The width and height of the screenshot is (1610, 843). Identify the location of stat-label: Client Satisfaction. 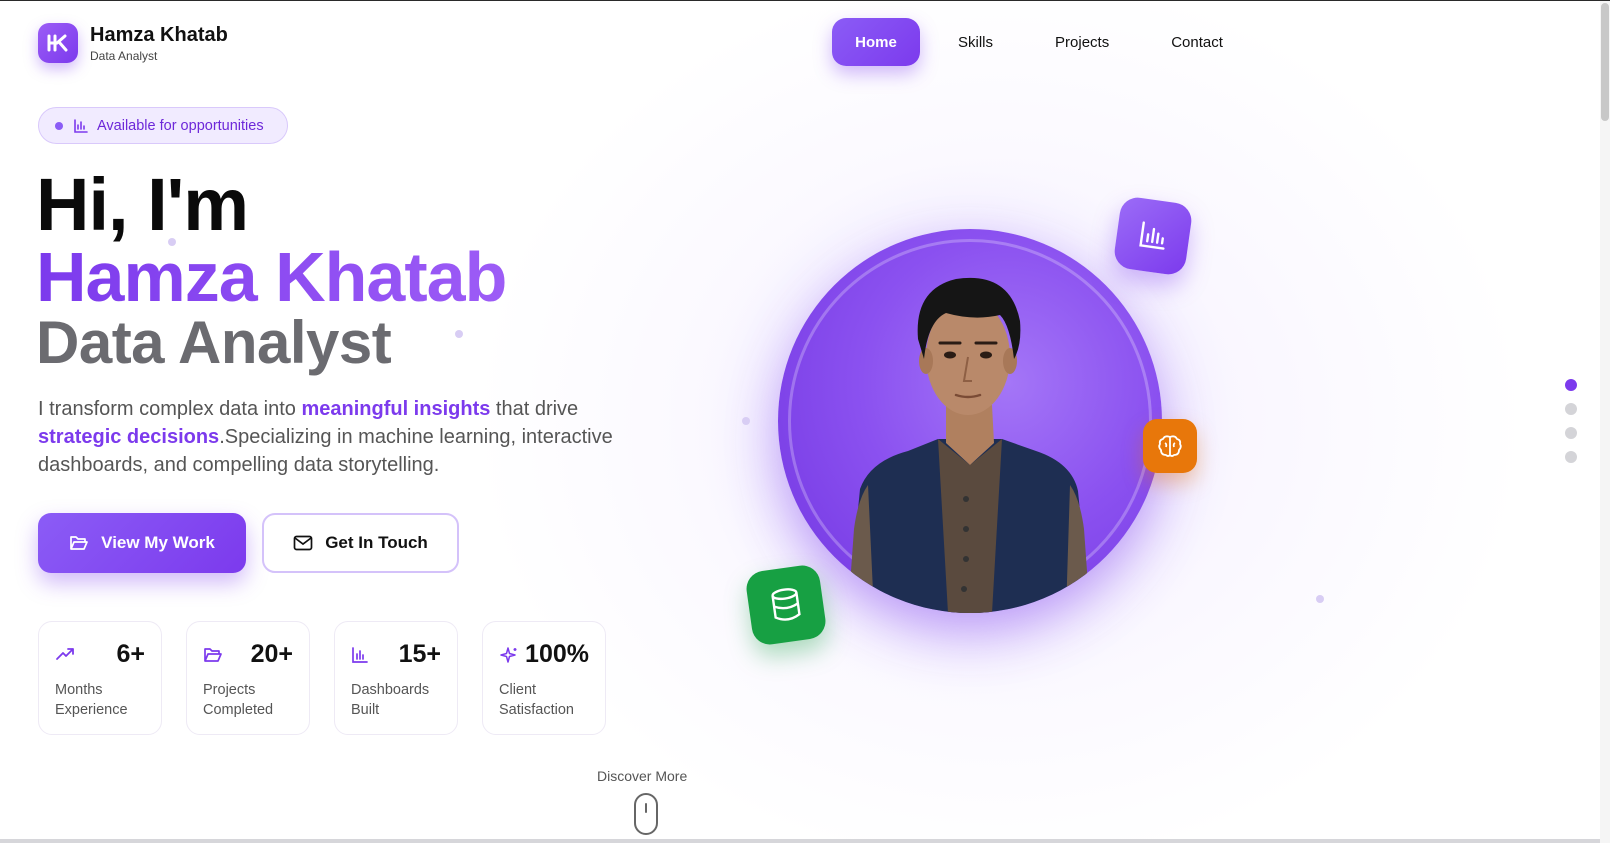
(536, 700).